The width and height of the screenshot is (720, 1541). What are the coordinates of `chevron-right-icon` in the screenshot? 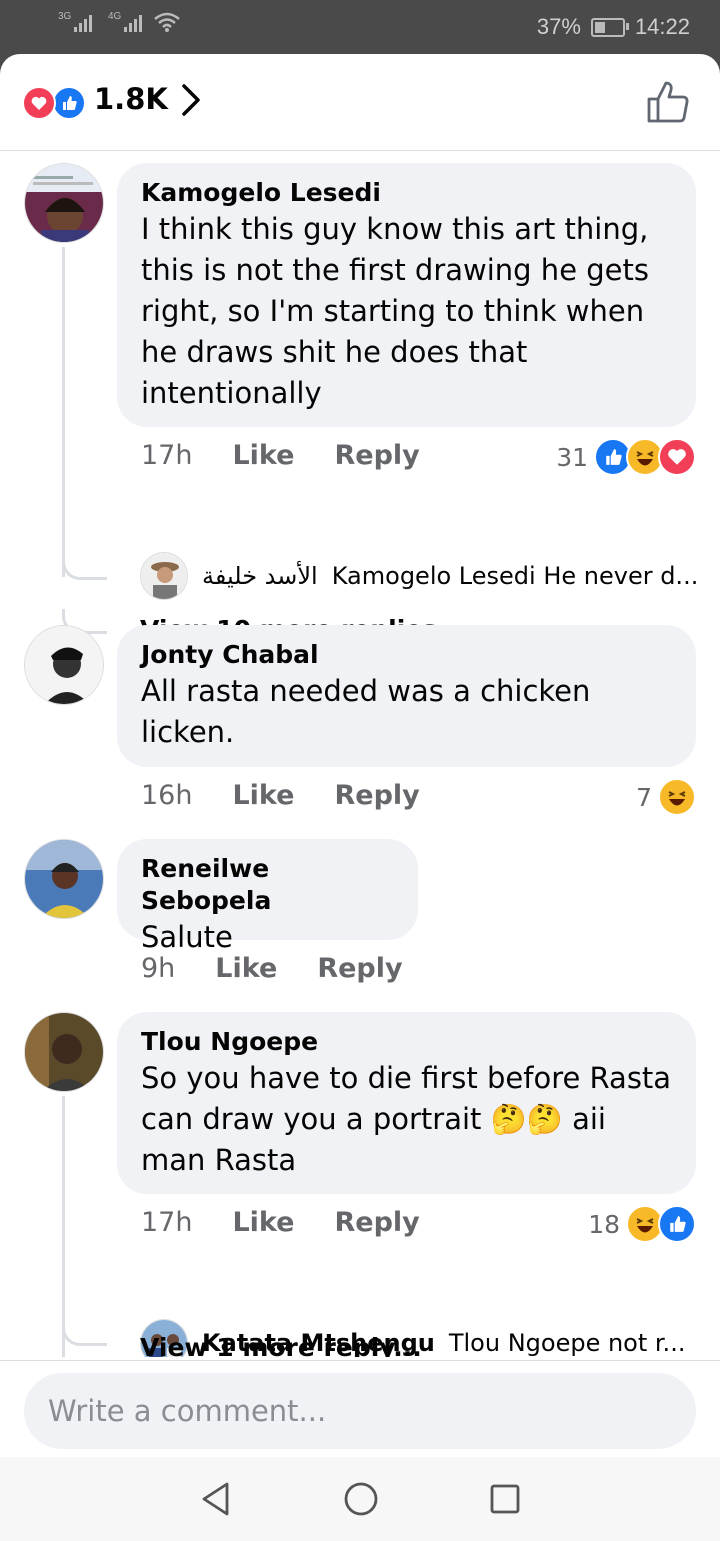 It's located at (191, 100).